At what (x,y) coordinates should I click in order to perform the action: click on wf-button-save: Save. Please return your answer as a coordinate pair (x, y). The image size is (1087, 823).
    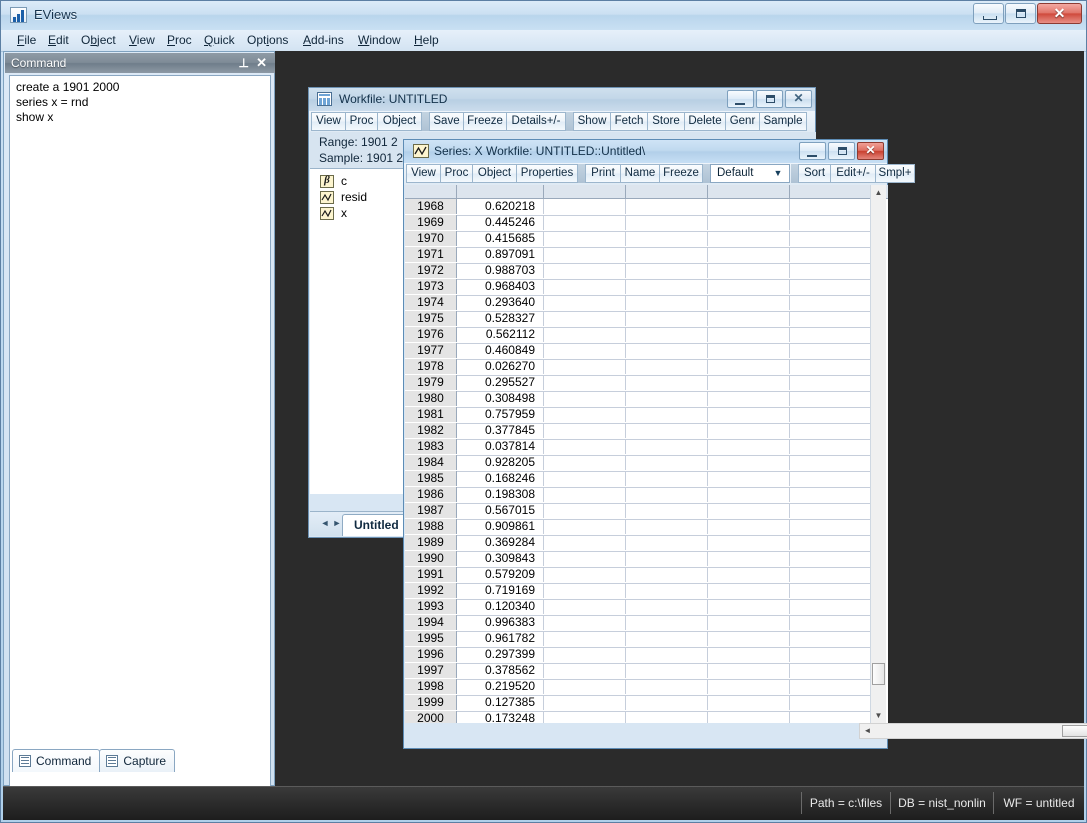
    Looking at the image, I should click on (446, 121).